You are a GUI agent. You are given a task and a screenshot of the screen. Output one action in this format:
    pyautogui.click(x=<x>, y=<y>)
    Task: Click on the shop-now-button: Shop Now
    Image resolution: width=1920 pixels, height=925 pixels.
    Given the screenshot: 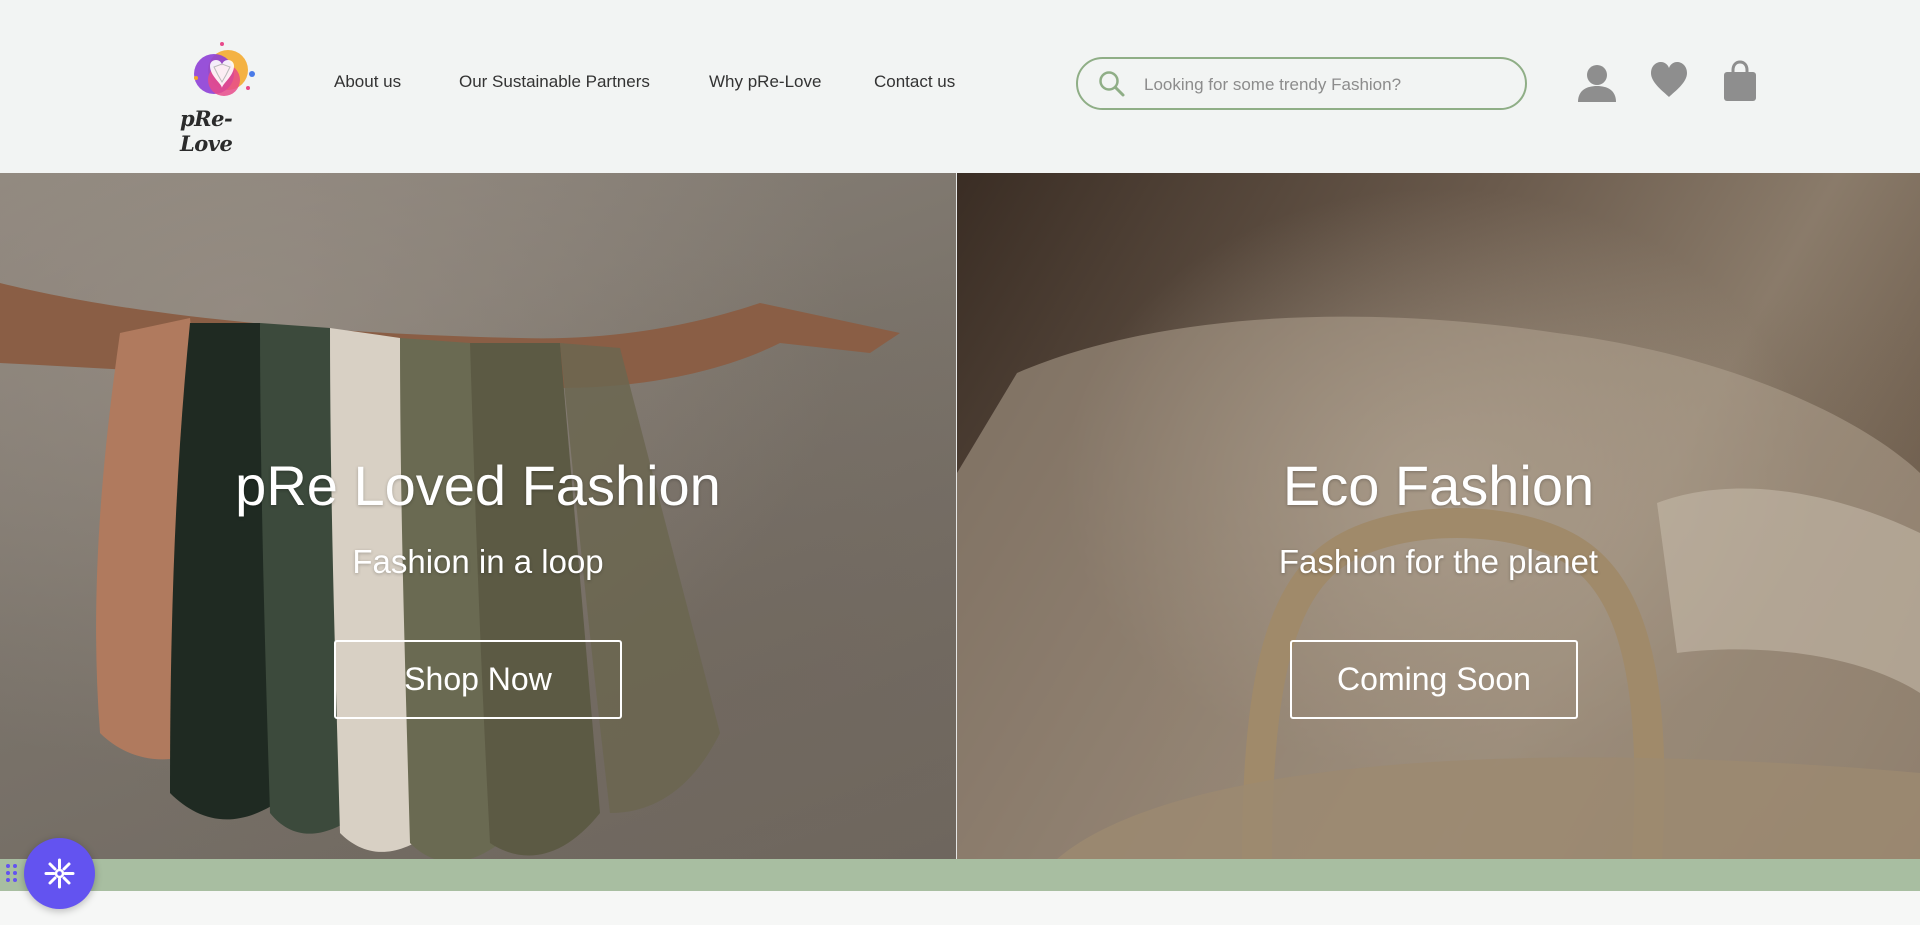 What is the action you would take?
    pyautogui.click(x=478, y=679)
    